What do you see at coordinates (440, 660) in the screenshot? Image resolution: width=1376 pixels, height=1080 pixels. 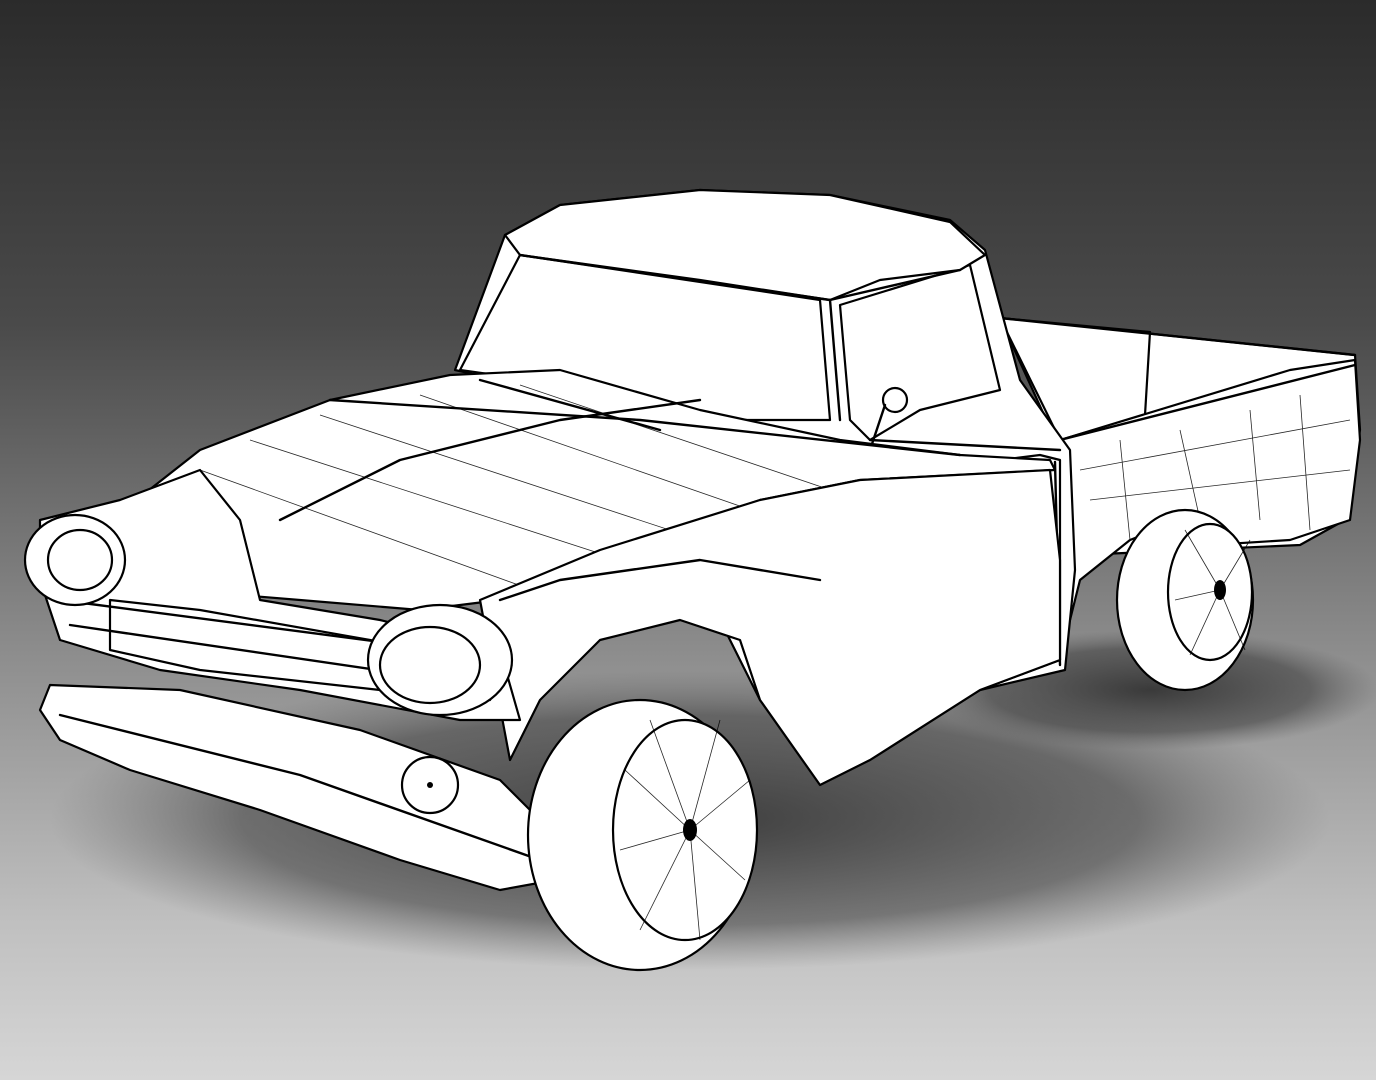 I see `right-headlight` at bounding box center [440, 660].